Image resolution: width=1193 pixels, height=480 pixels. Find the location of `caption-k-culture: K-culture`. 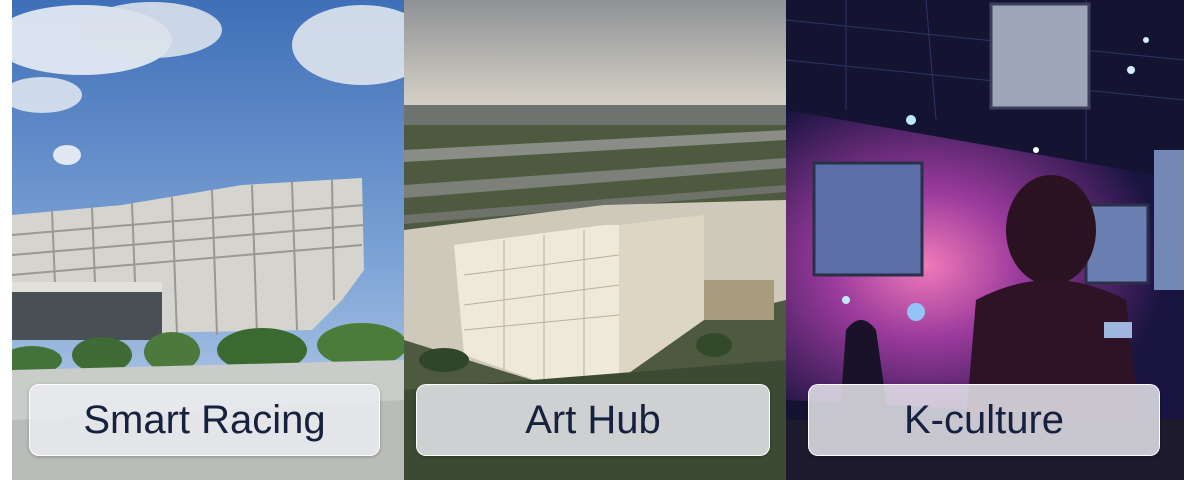

caption-k-culture: K-culture is located at coordinates (984, 420).